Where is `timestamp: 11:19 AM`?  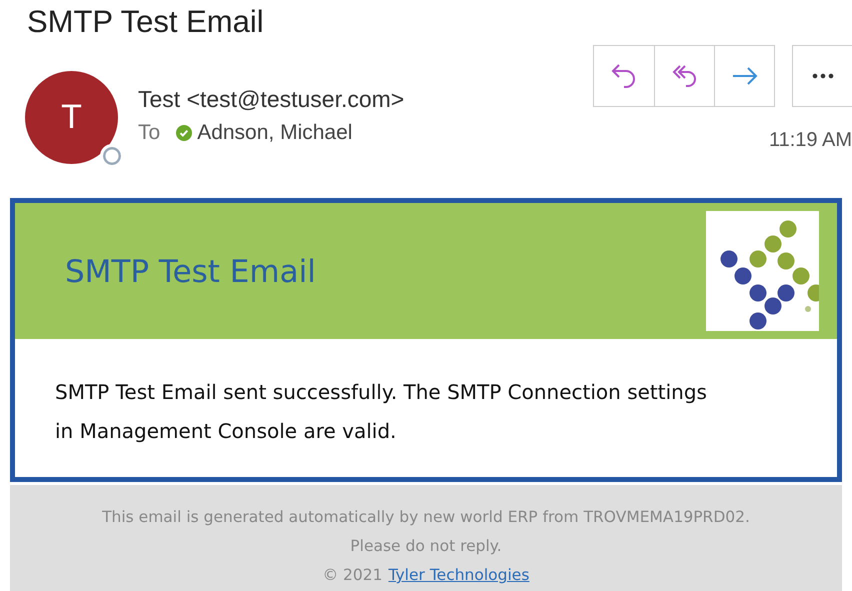 timestamp: 11:19 AM is located at coordinates (810, 140).